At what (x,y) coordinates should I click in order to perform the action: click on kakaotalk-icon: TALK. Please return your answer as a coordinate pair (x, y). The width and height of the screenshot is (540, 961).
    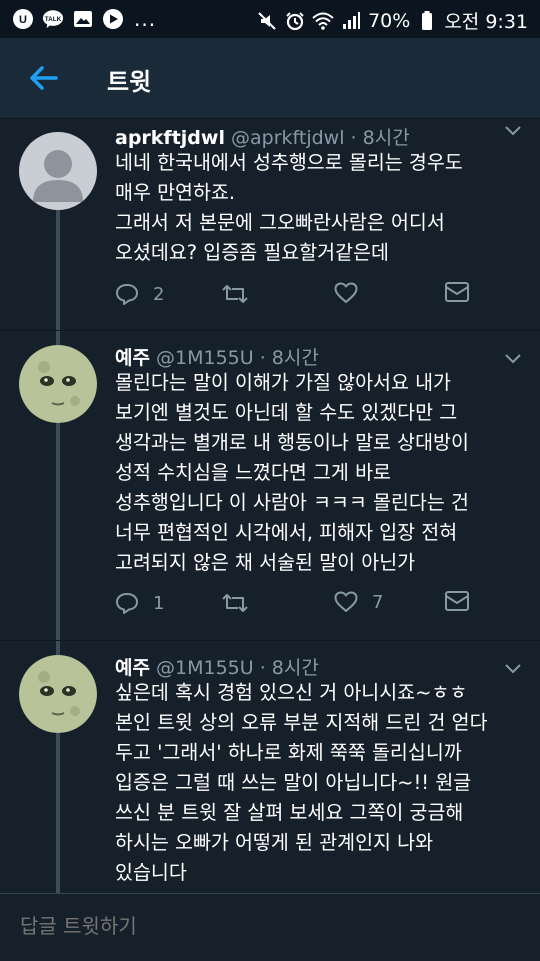
    Looking at the image, I should click on (53, 19).